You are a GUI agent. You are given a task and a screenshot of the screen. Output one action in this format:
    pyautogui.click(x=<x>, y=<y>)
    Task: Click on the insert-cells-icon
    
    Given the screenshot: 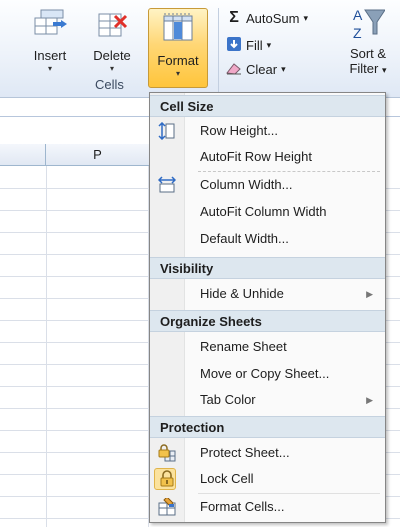 What is the action you would take?
    pyautogui.click(x=50, y=23)
    